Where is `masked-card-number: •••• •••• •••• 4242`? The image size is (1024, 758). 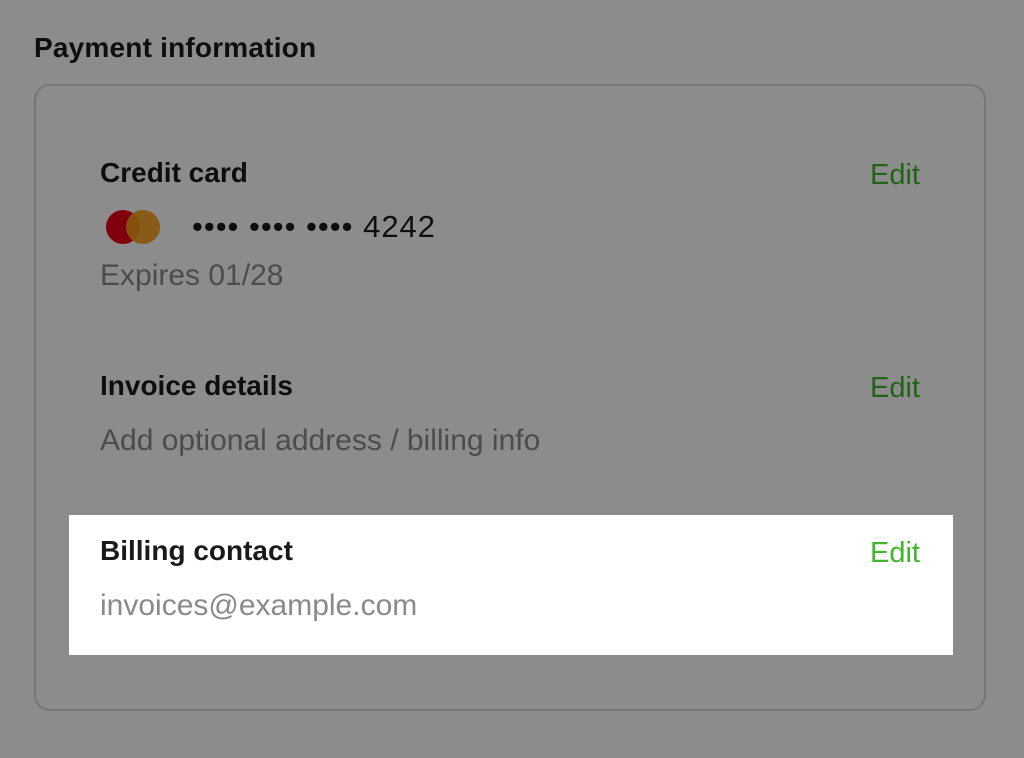
masked-card-number: •••• •••• •••• 4242 is located at coordinates (314, 226).